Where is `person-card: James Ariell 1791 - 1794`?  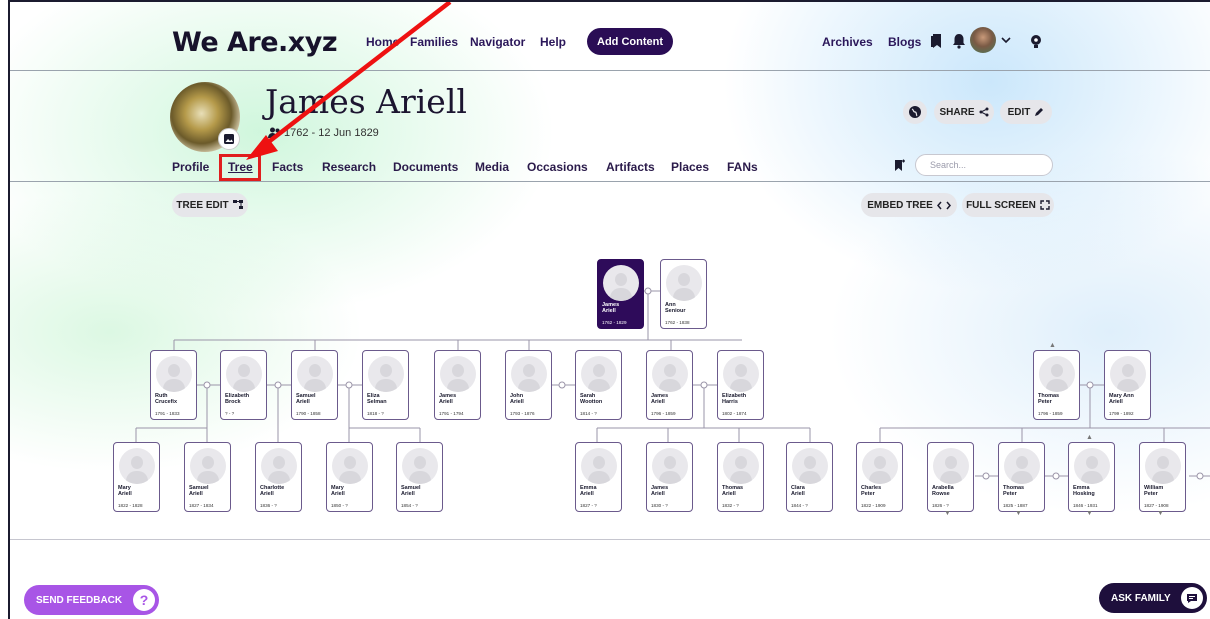
person-card: James Ariell 1791 - 1794 is located at coordinates (457, 385).